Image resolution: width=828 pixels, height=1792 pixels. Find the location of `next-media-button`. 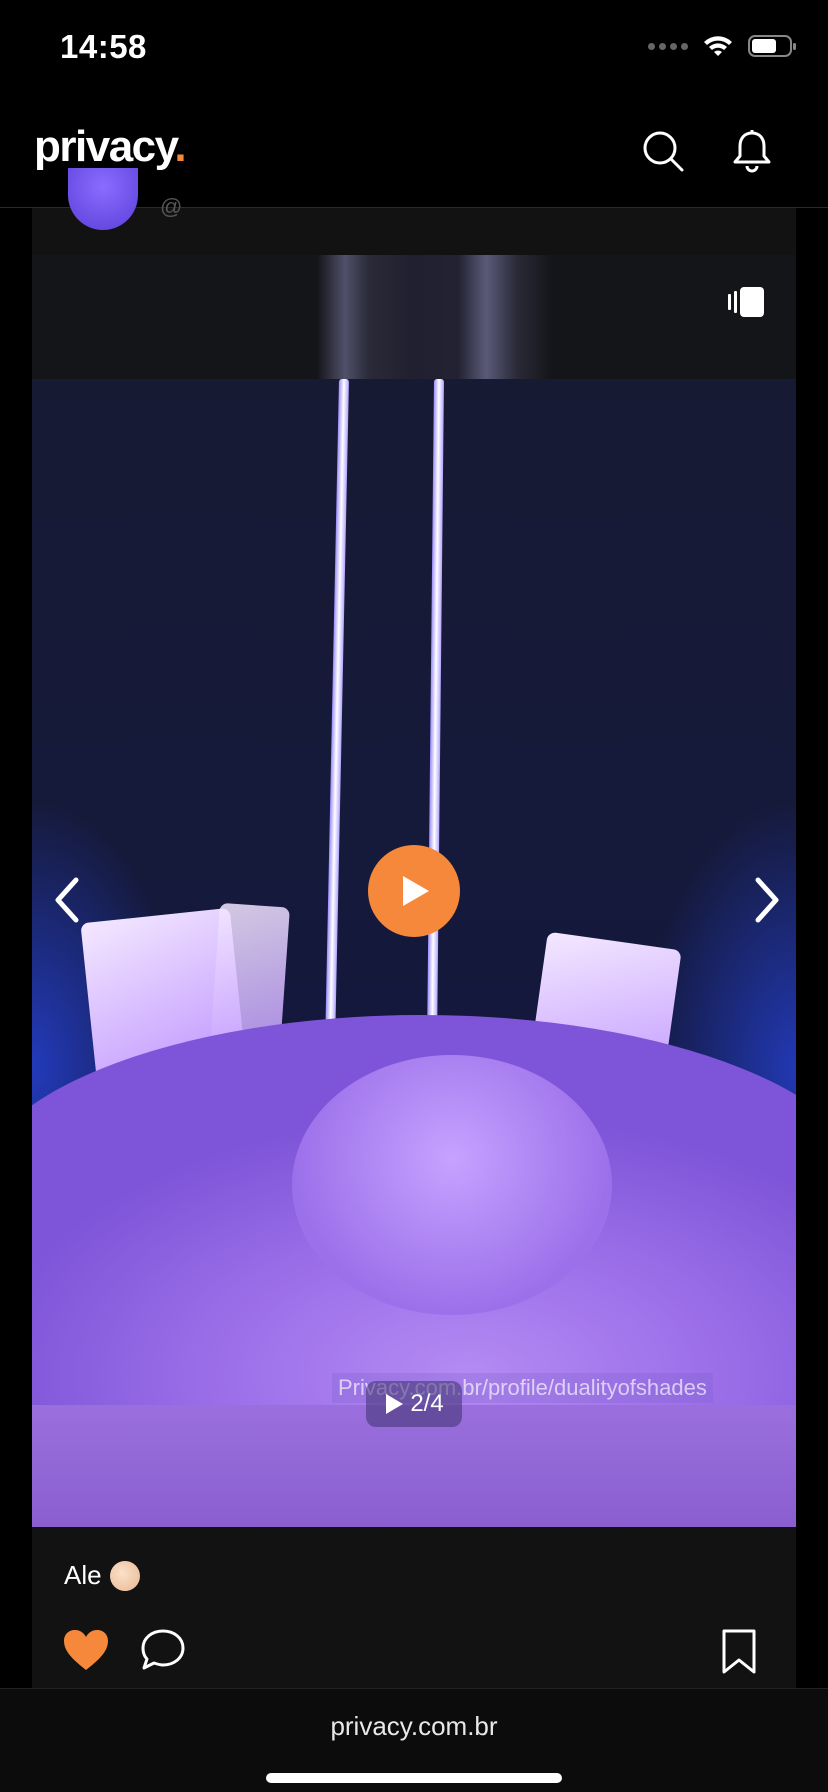

next-media-button is located at coordinates (767, 900).